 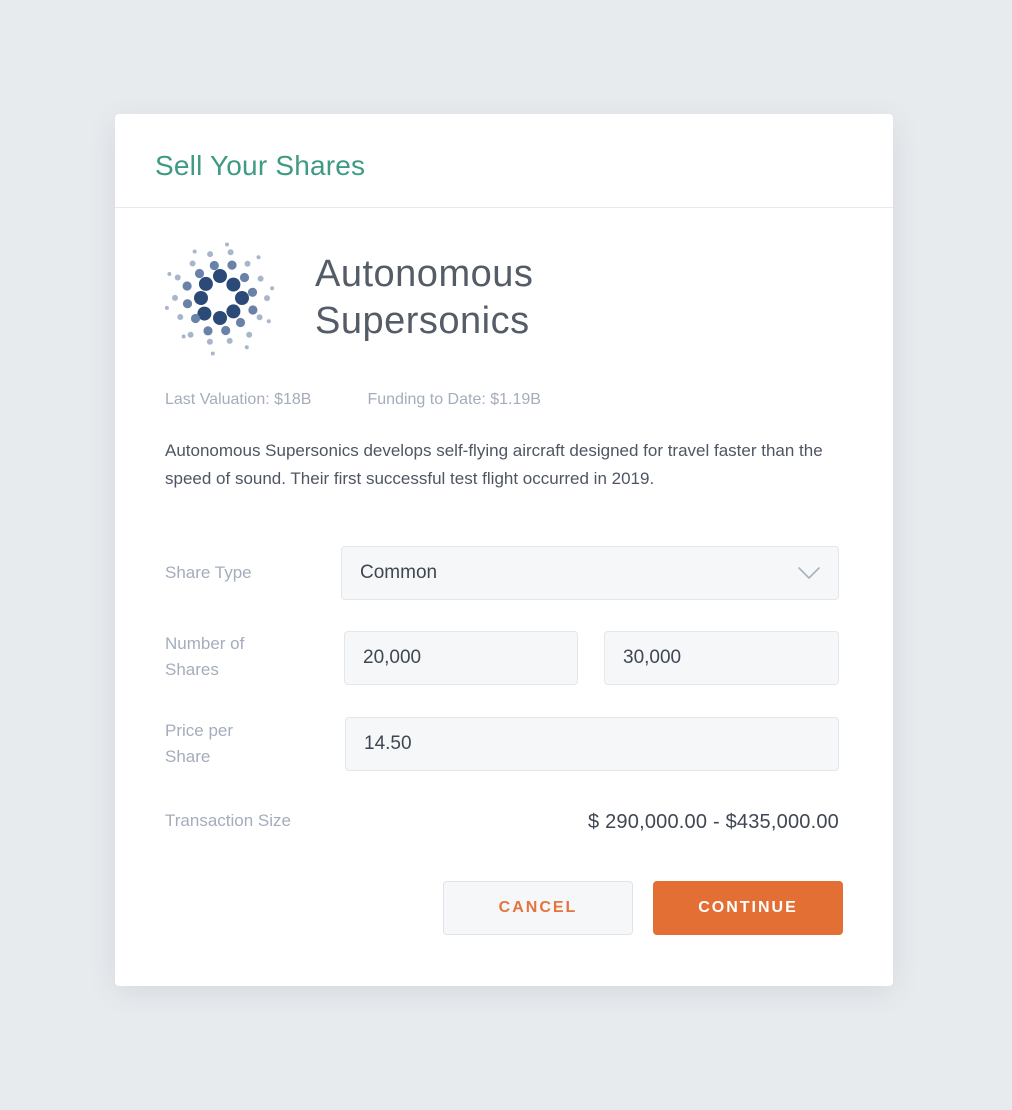 I want to click on company-name-line1: Autonomous, so click(x=424, y=274).